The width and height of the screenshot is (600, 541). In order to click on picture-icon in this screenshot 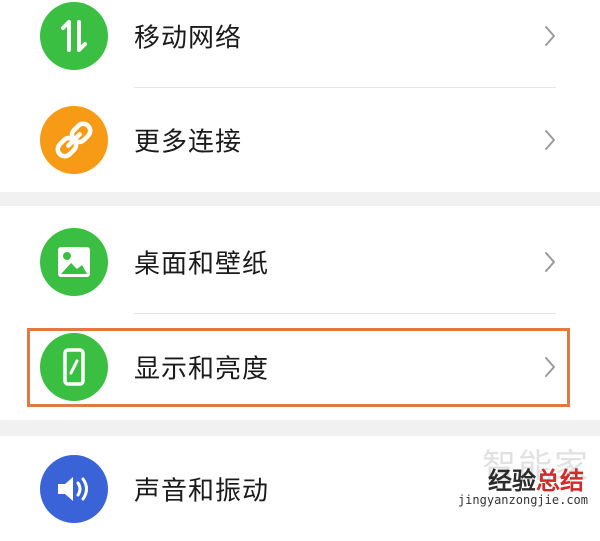, I will do `click(74, 262)`.